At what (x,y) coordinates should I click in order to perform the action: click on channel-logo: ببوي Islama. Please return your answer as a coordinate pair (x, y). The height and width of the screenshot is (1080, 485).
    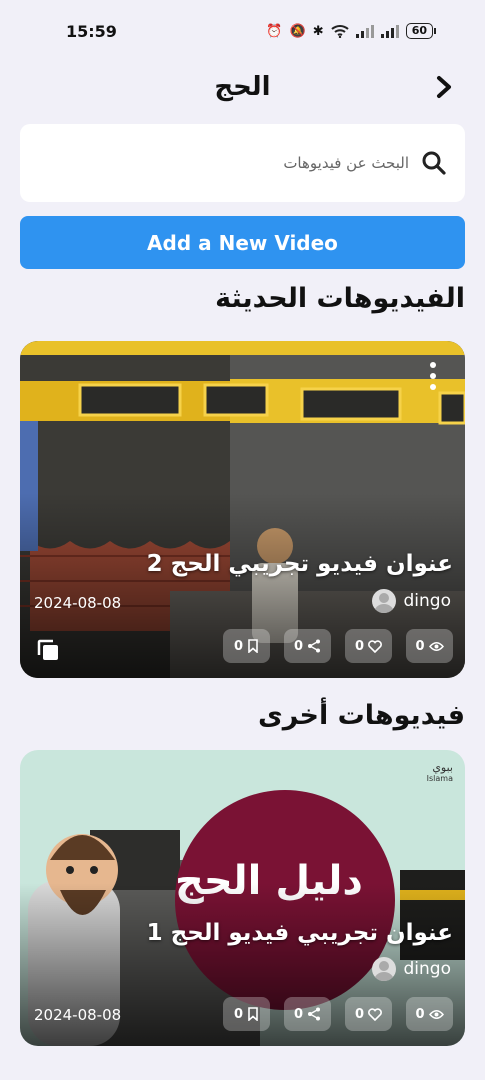
    Looking at the image, I should click on (440, 773).